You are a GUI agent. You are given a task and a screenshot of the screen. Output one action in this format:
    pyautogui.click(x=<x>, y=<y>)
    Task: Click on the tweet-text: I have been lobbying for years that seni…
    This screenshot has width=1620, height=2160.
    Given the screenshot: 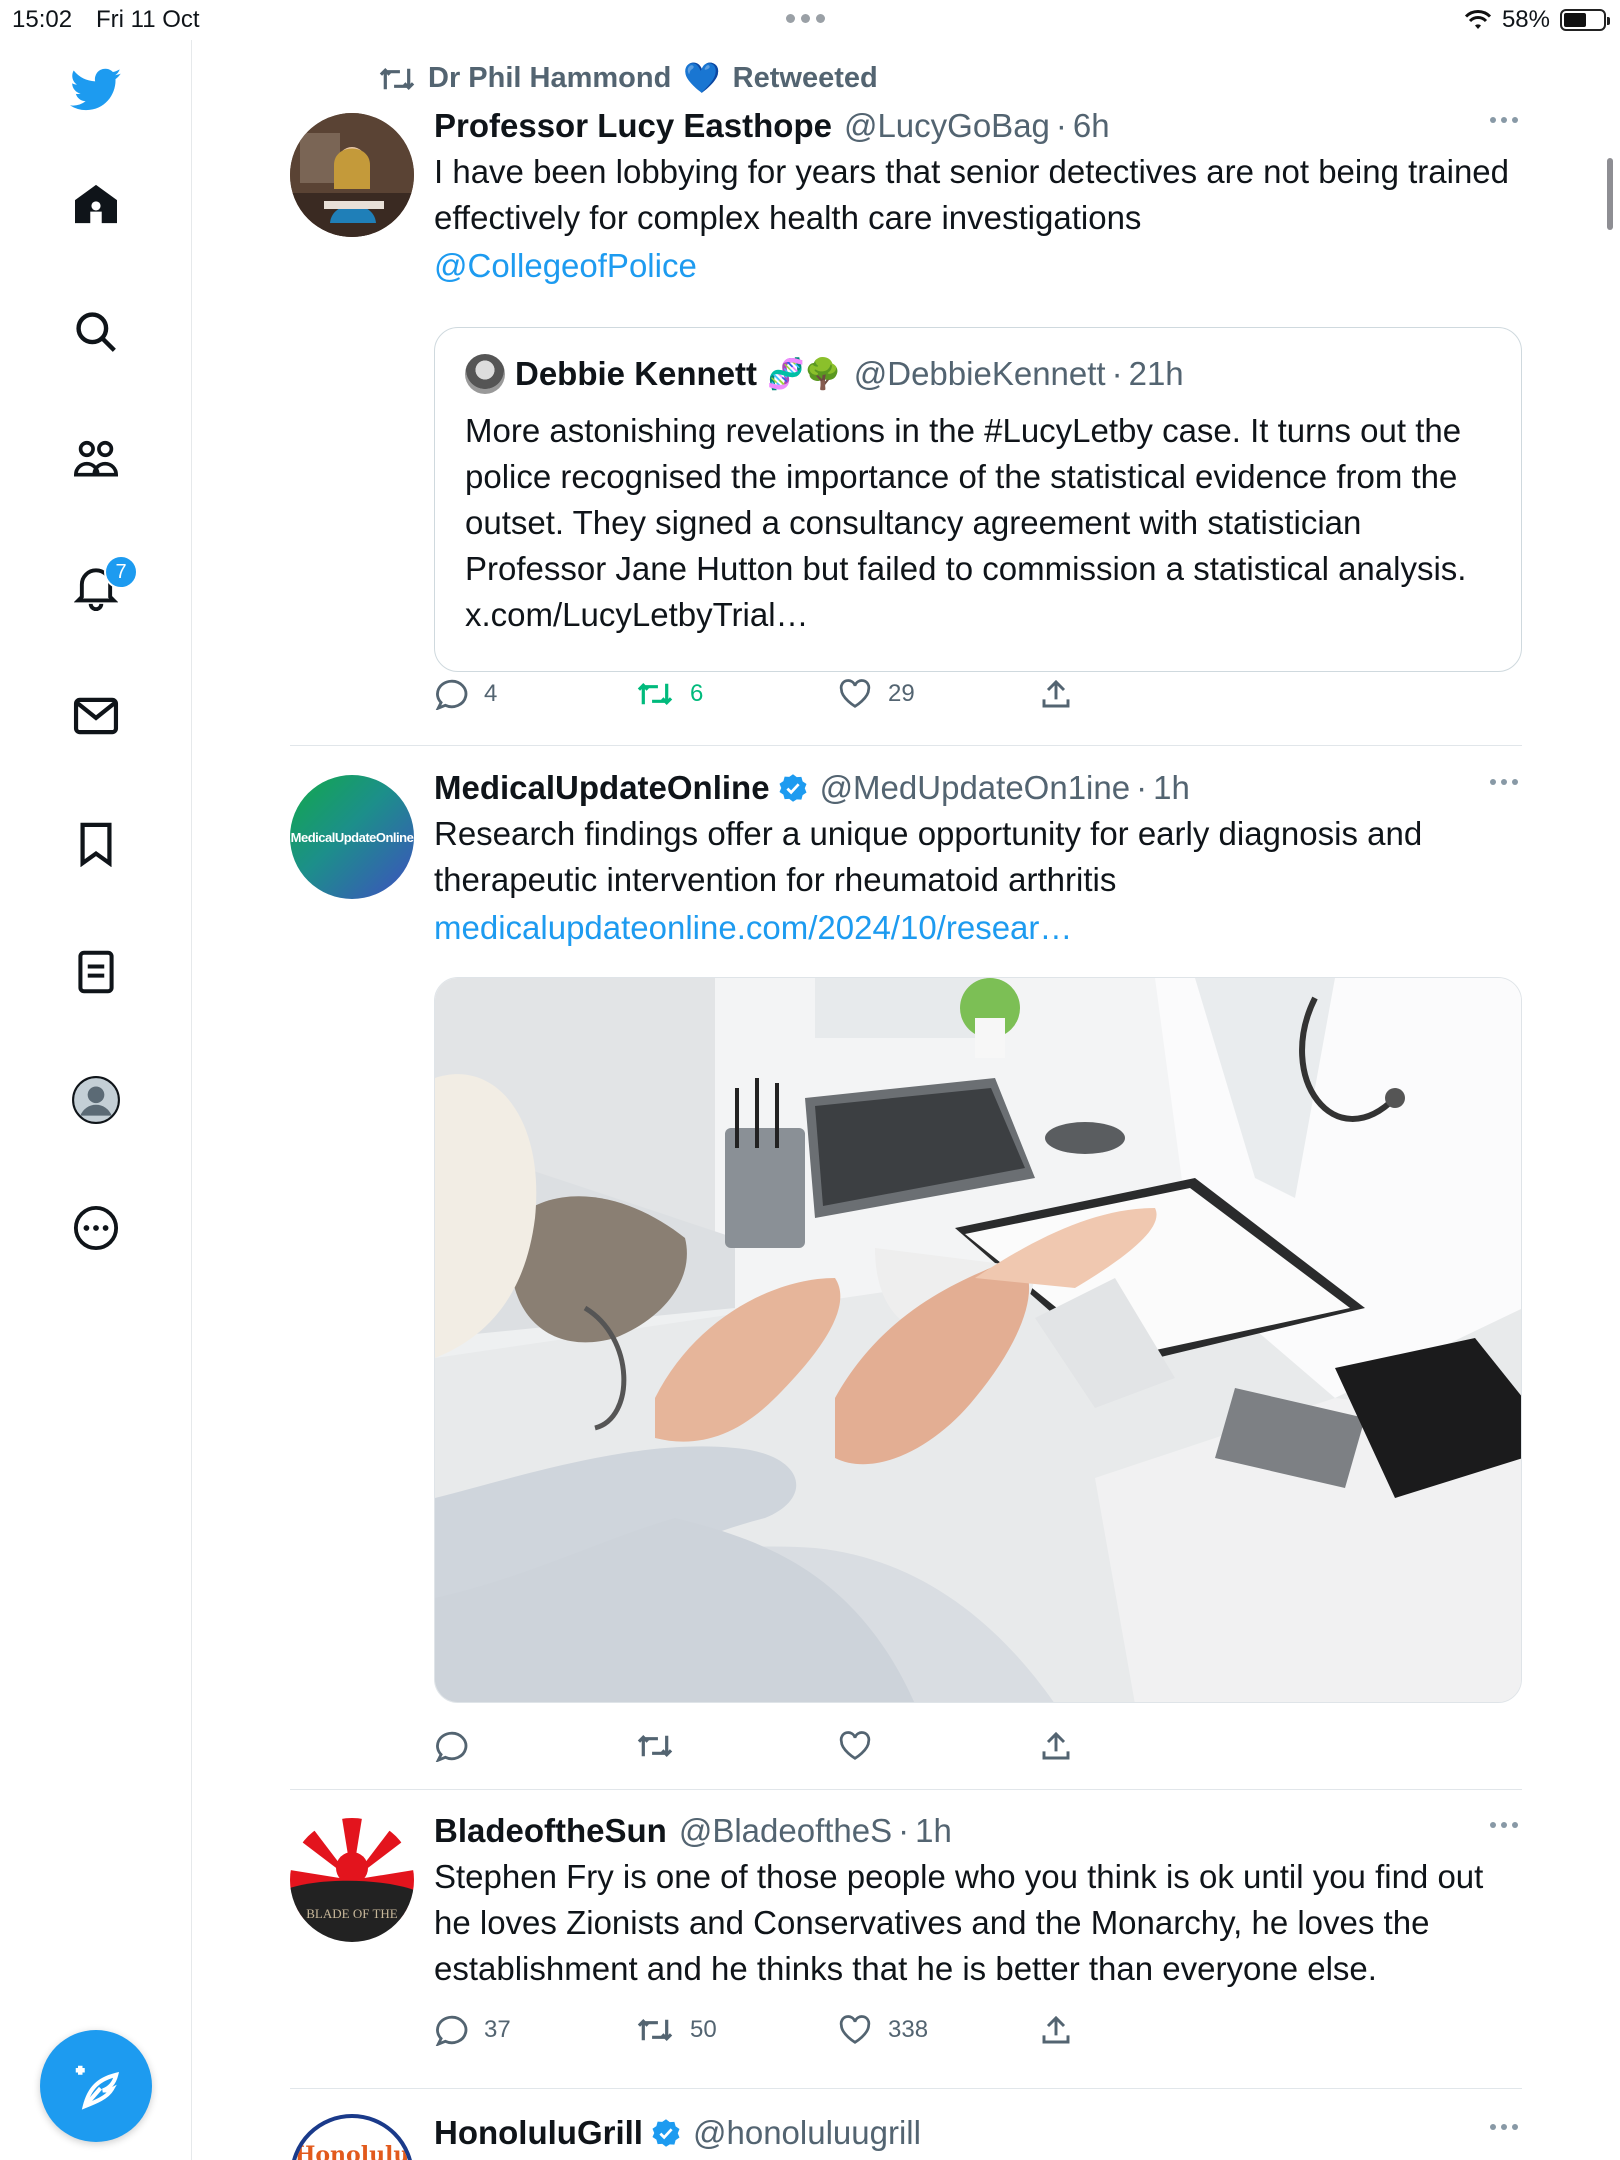 What is the action you would take?
    pyautogui.click(x=972, y=194)
    